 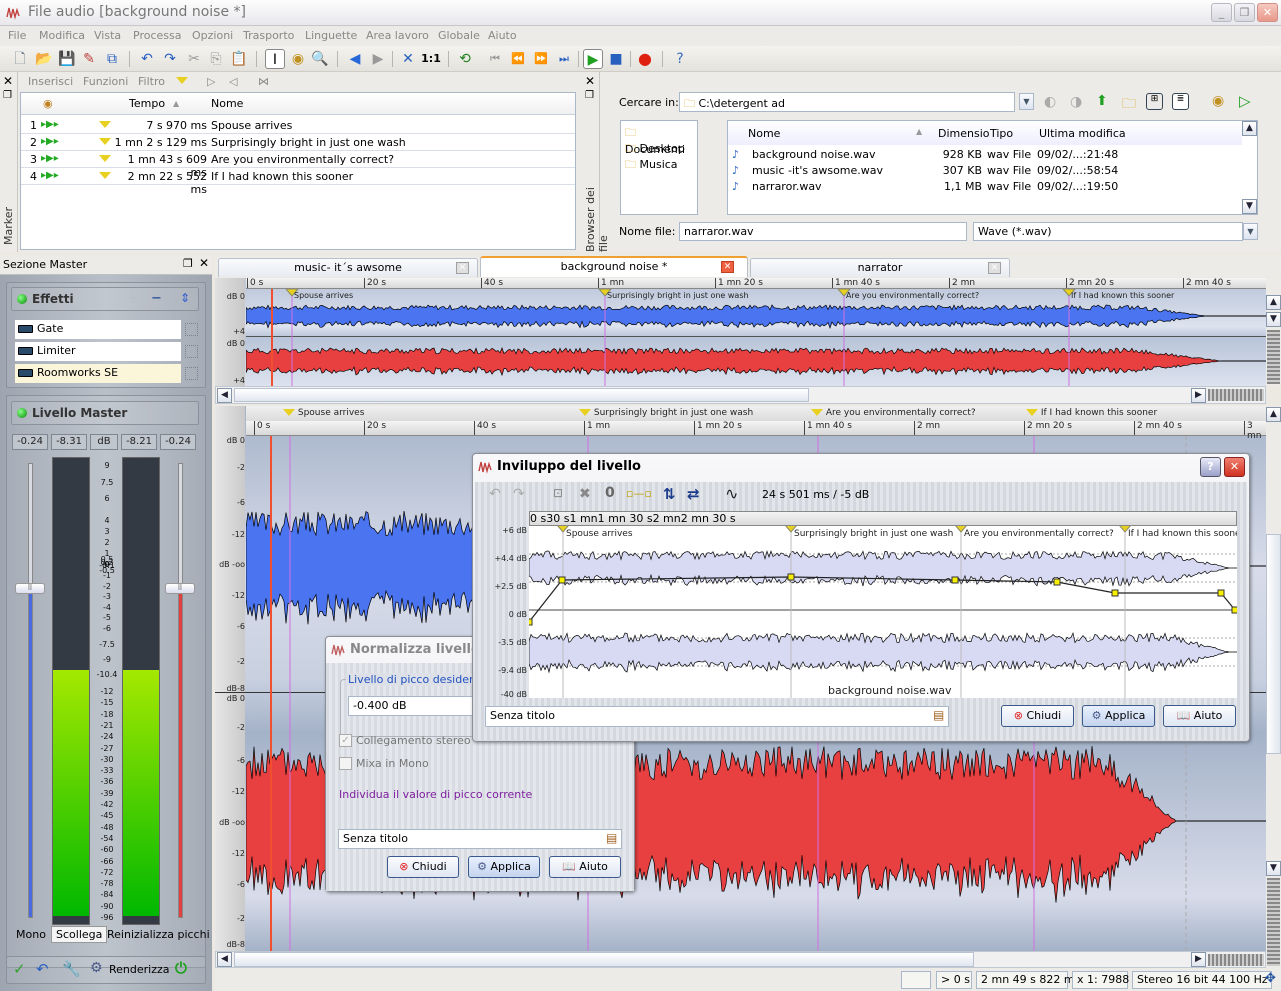 What do you see at coordinates (680, 59) in the screenshot?
I see `context-help-icon: ?` at bounding box center [680, 59].